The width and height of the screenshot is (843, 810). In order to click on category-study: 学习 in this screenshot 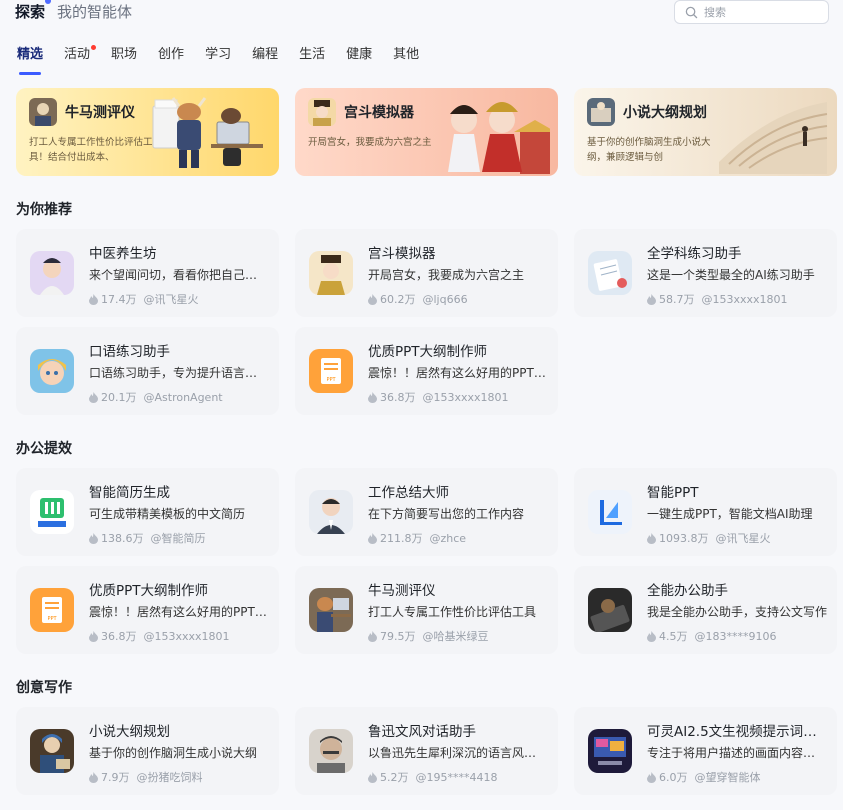, I will do `click(218, 57)`.